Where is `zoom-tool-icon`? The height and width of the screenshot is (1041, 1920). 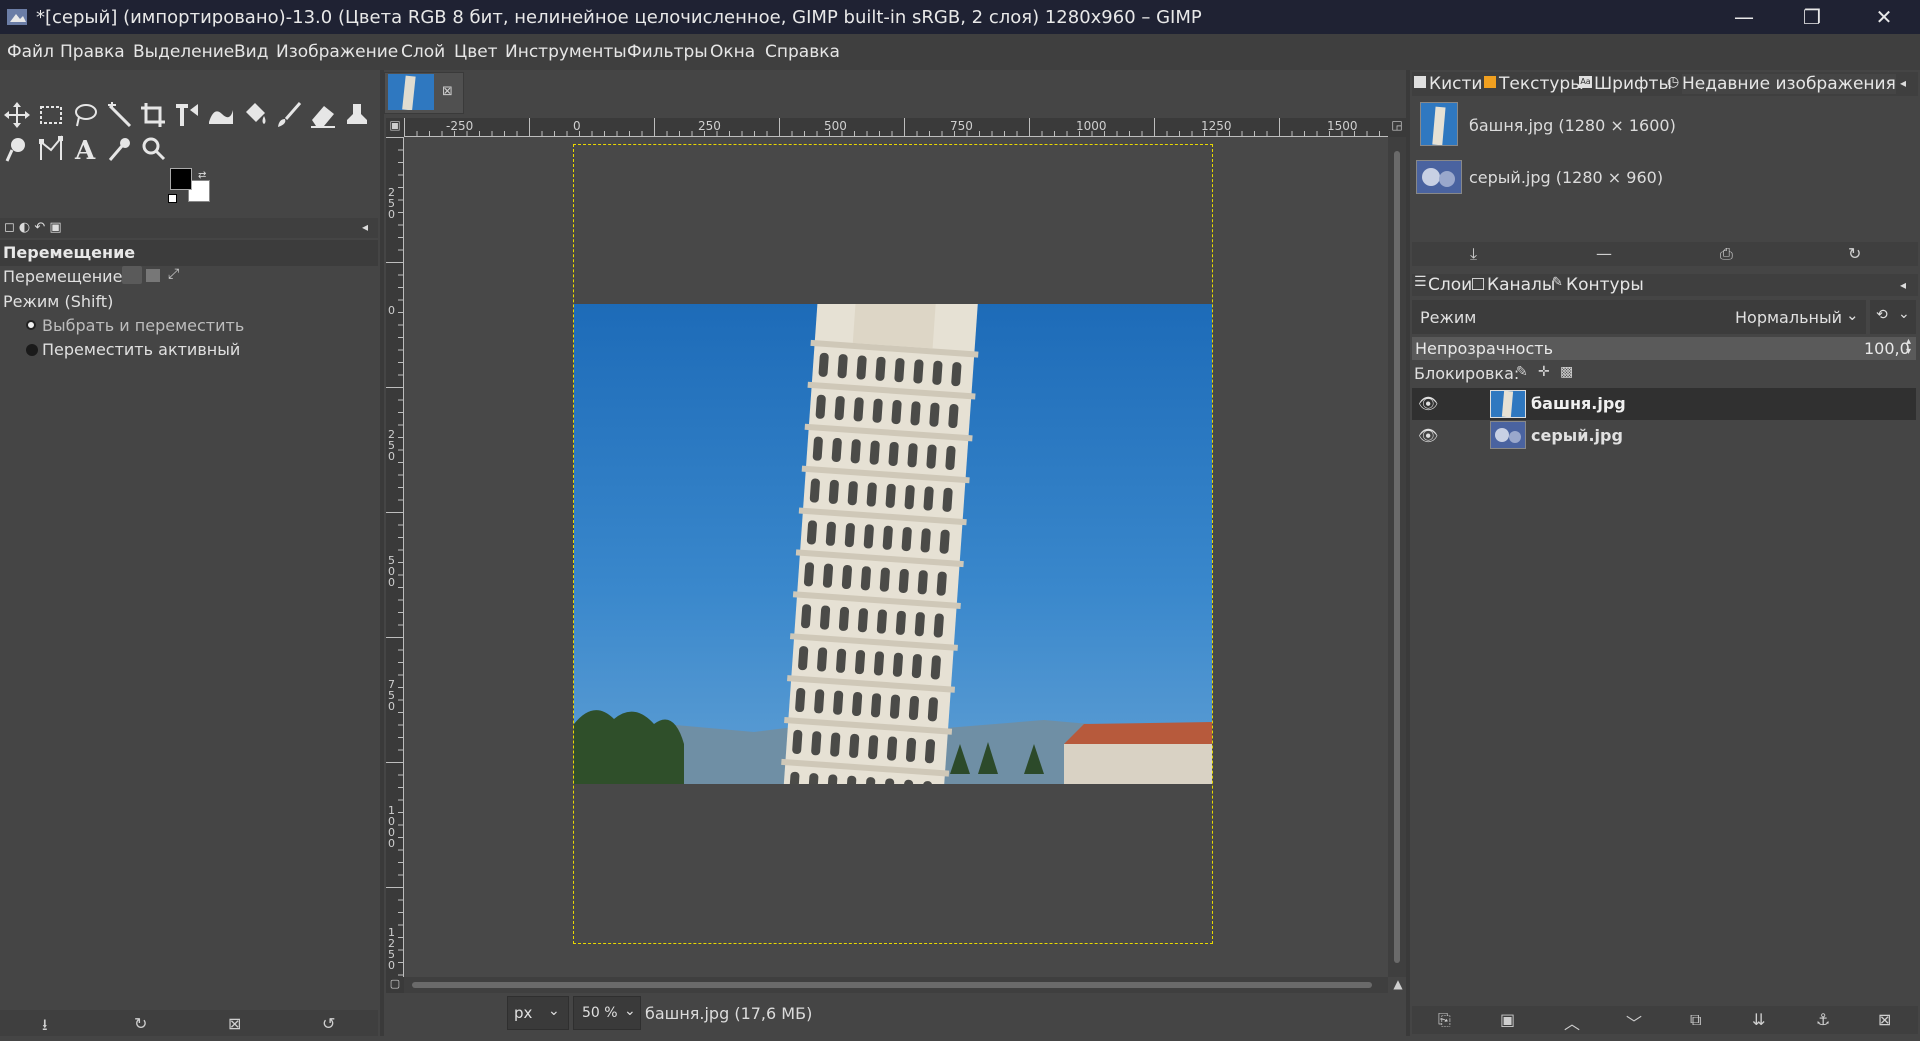
zoom-tool-icon is located at coordinates (153, 149).